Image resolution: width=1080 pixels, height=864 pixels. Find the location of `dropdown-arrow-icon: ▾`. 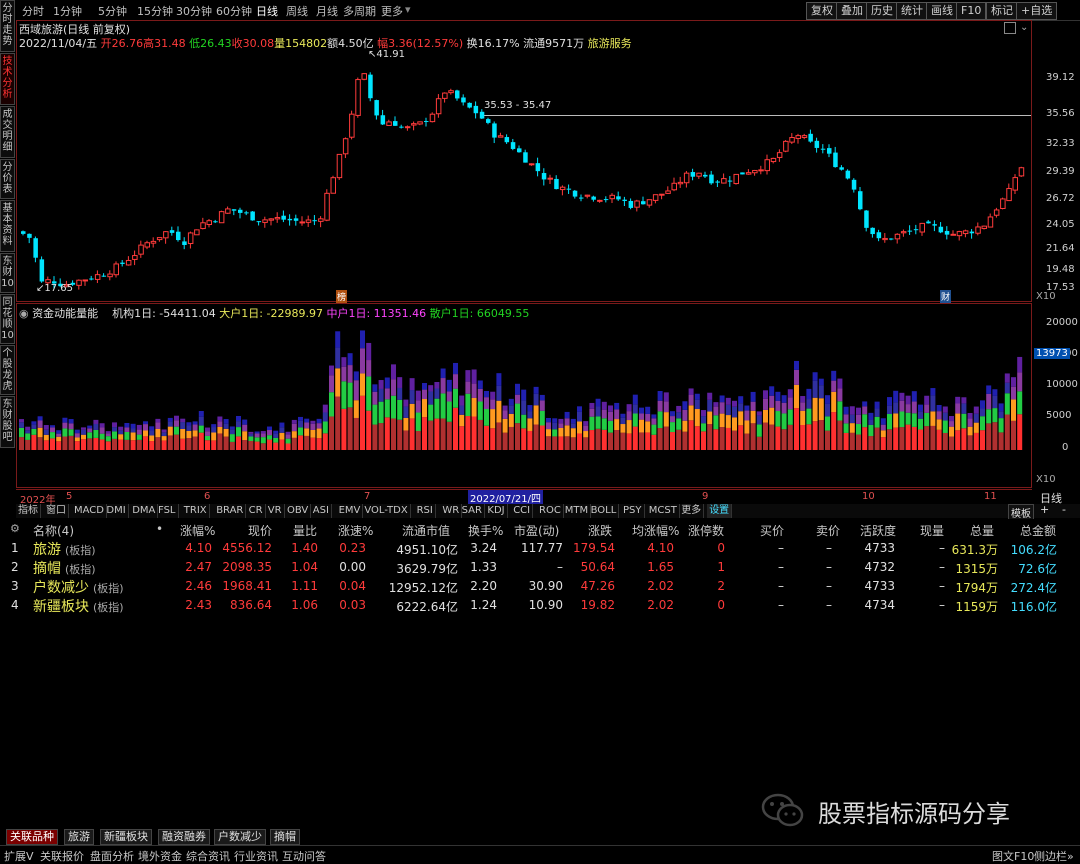

dropdown-arrow-icon: ▾ is located at coordinates (408, 9).